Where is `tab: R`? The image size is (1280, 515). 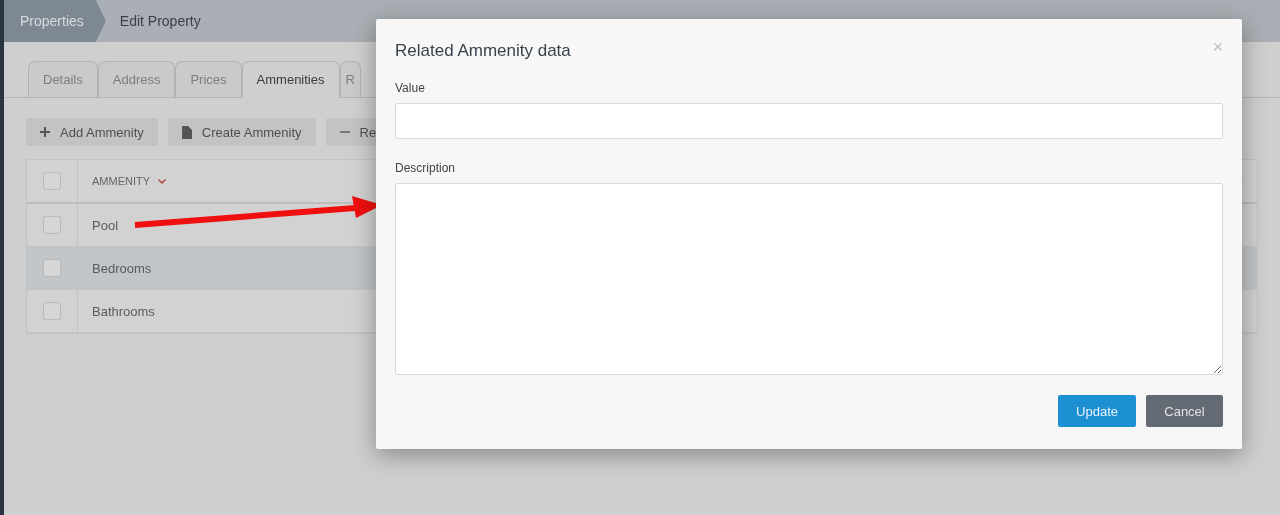
tab: R is located at coordinates (350, 79).